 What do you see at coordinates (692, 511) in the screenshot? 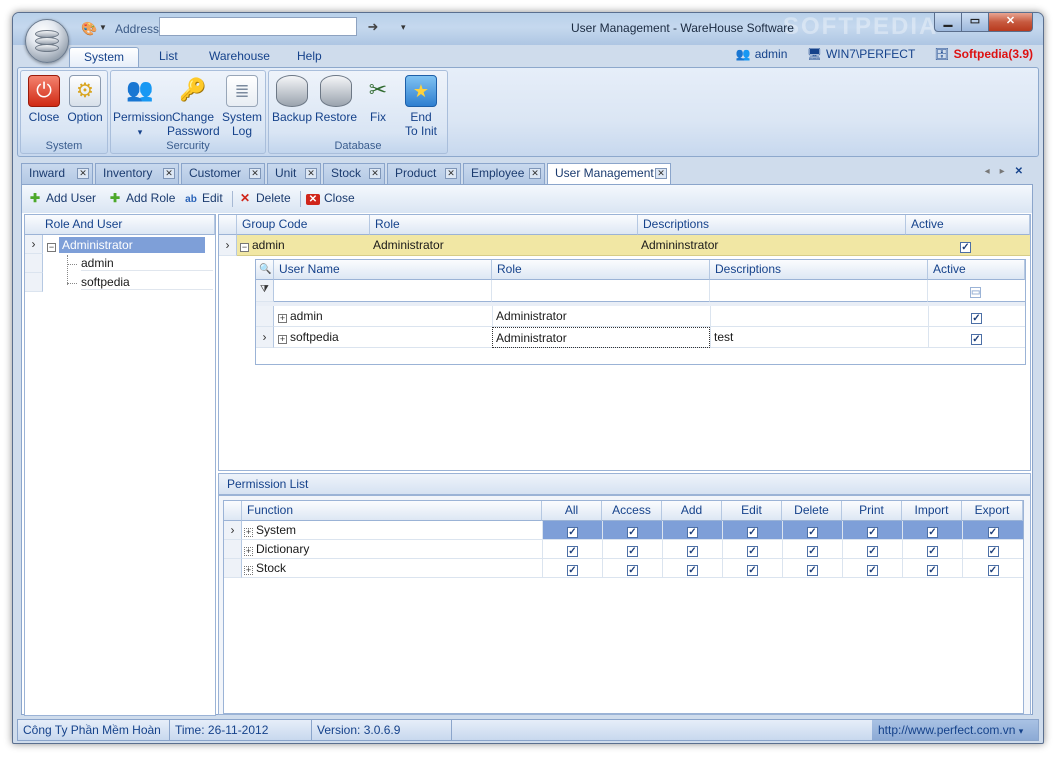
I see `perm-col-add: Add` at bounding box center [692, 511].